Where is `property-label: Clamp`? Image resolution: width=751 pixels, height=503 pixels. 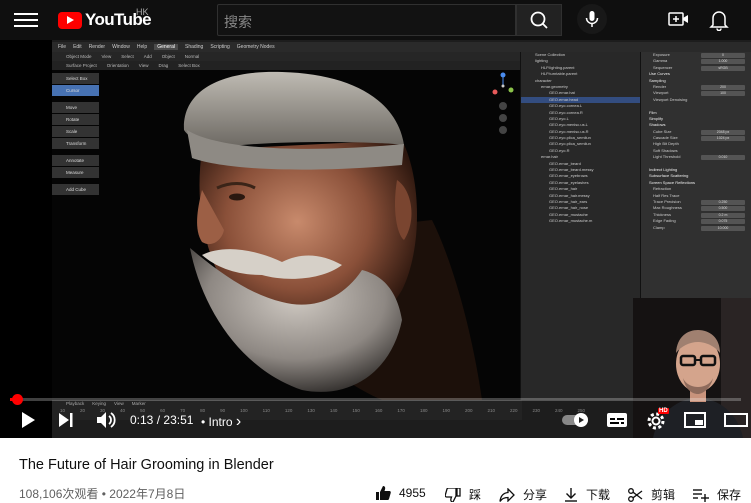
property-label: Clamp is located at coordinates (659, 227).